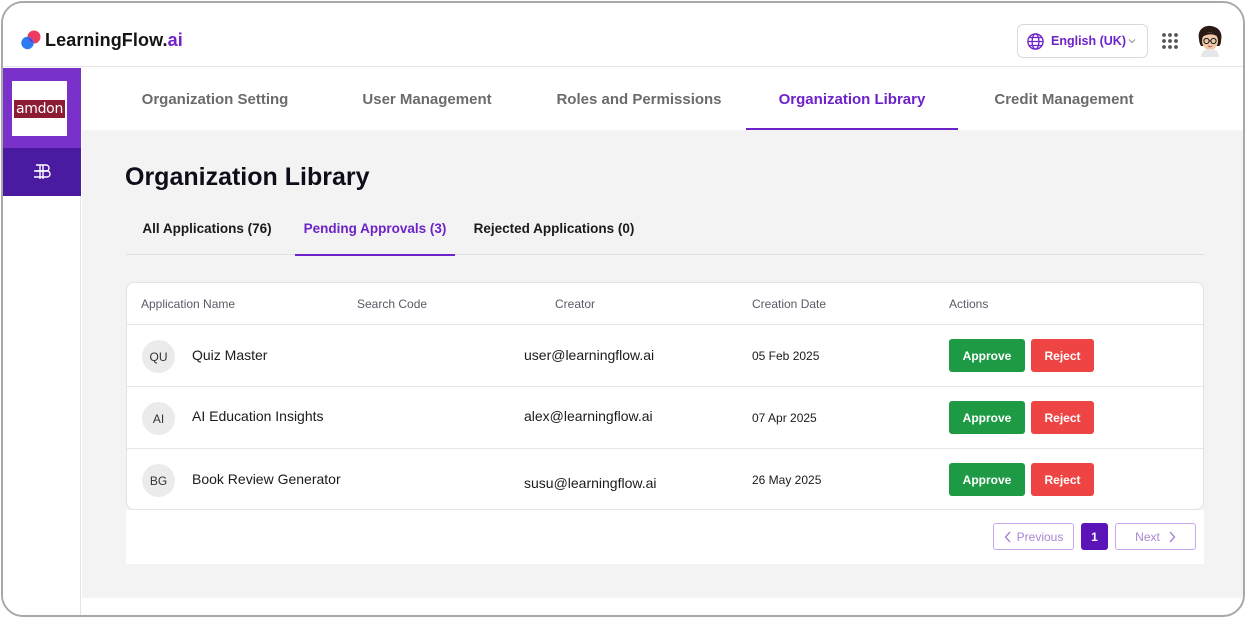 The image size is (1246, 618). Describe the element at coordinates (158, 356) in the screenshot. I see `app-initials-avatar: QU` at that location.